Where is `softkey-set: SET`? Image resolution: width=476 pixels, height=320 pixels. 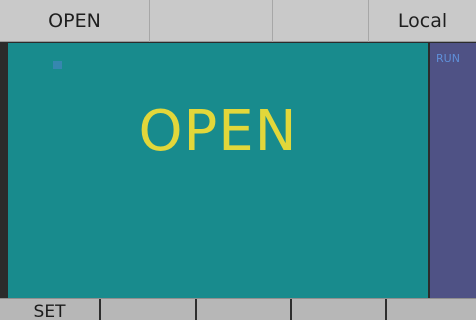 softkey-set: SET is located at coordinates (50, 309).